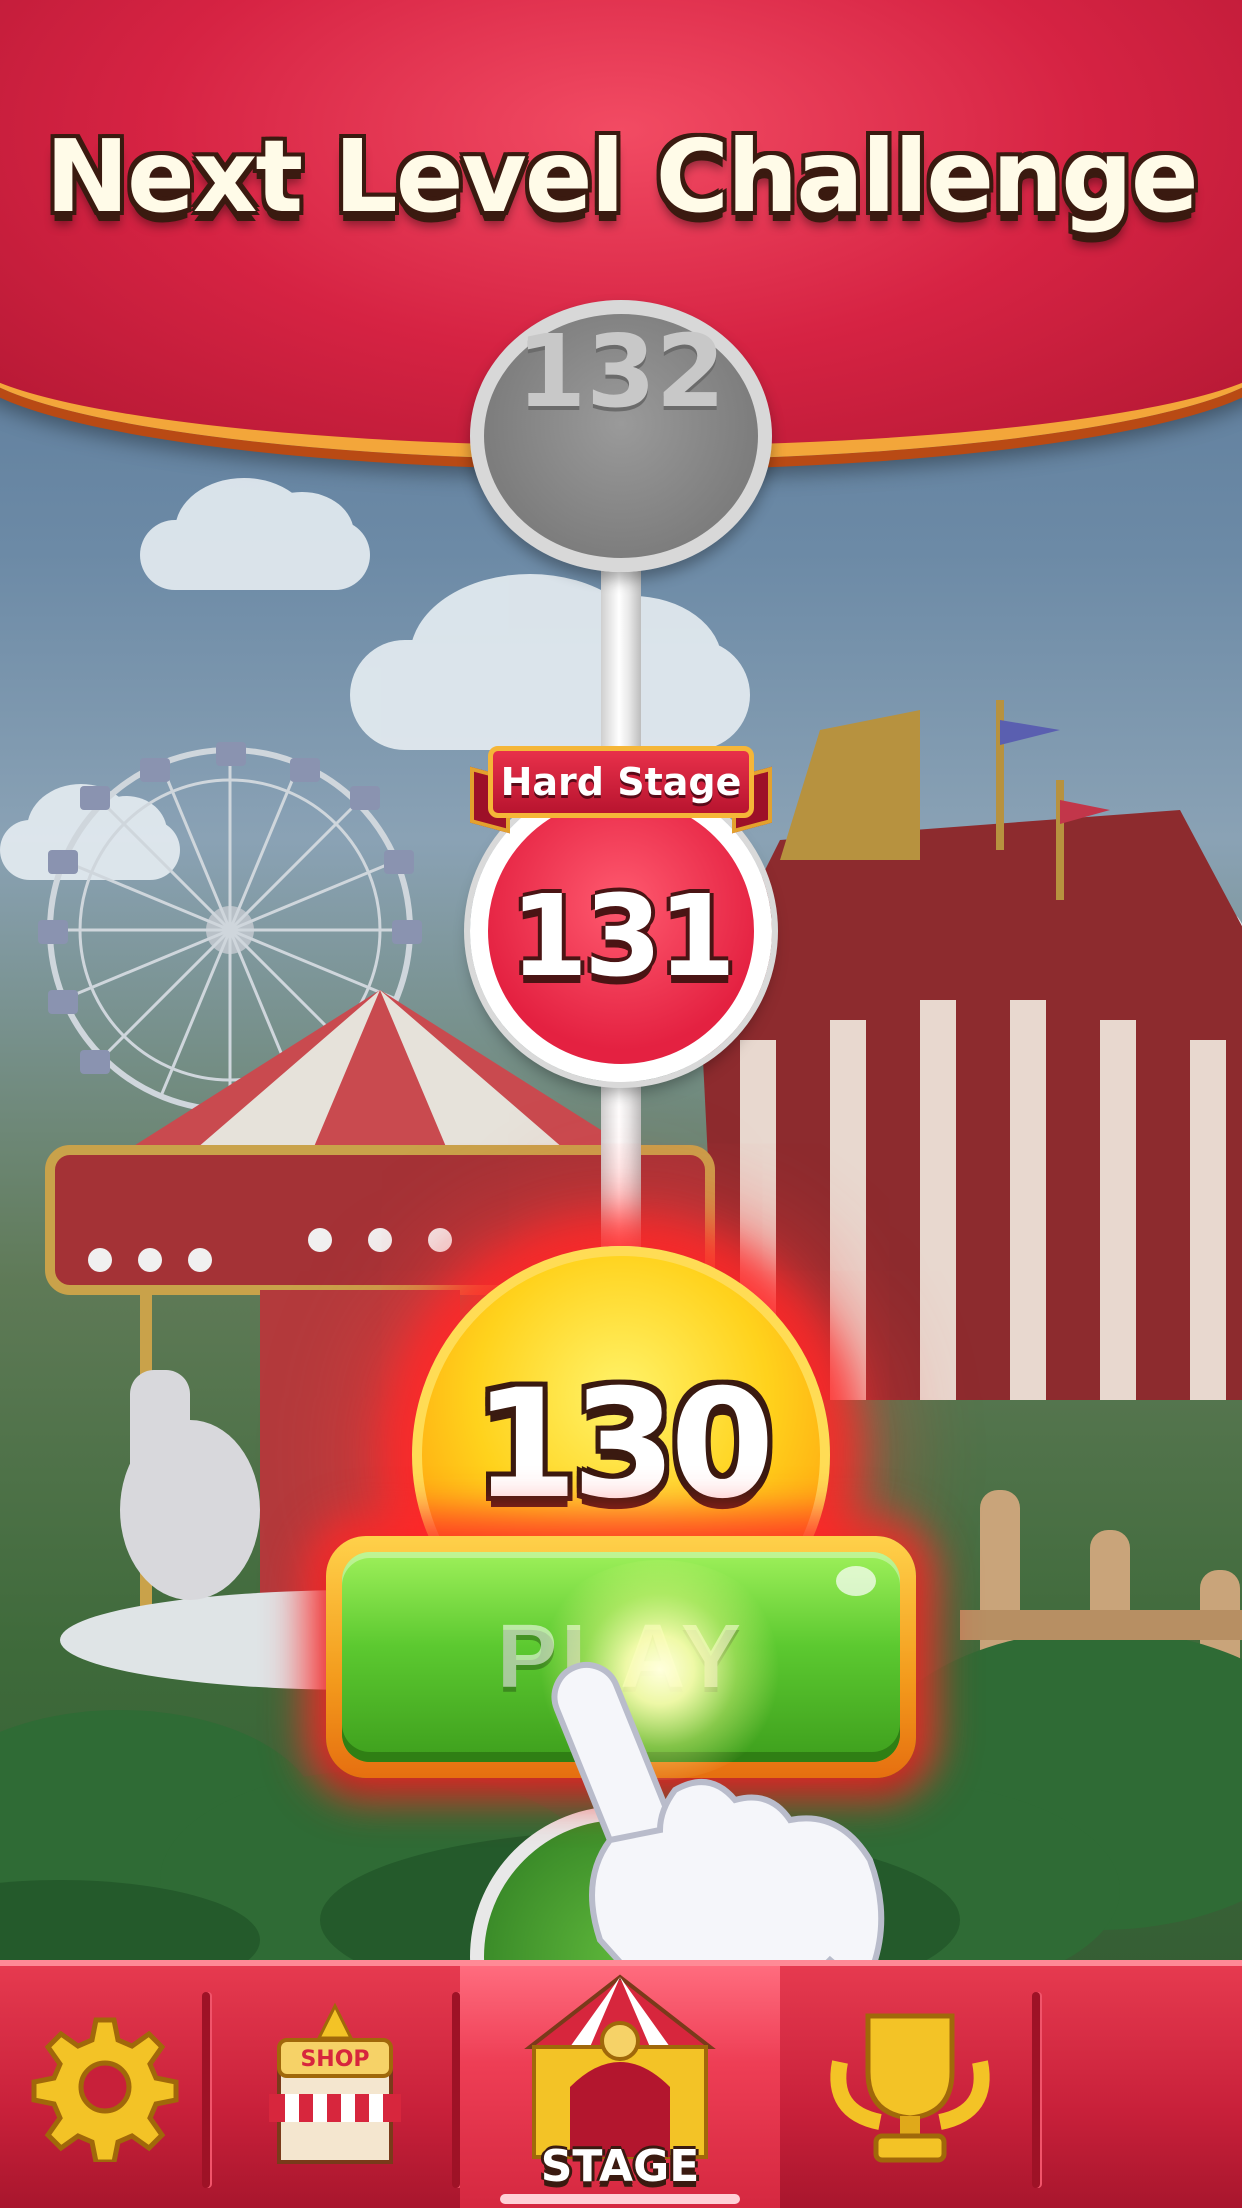  I want to click on nav-empty-slot, so click(1141, 2087).